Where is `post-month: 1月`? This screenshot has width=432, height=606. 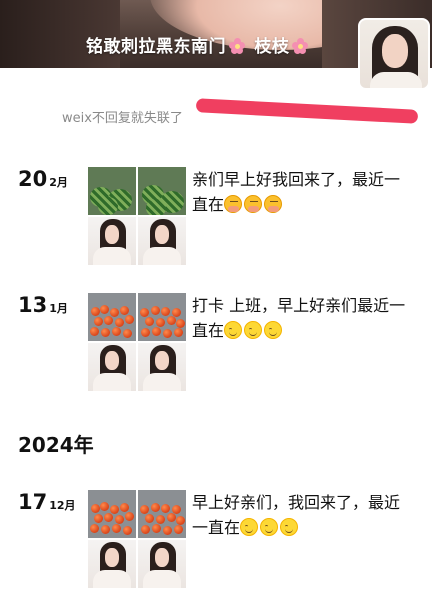 post-month: 1月 is located at coordinates (58, 308).